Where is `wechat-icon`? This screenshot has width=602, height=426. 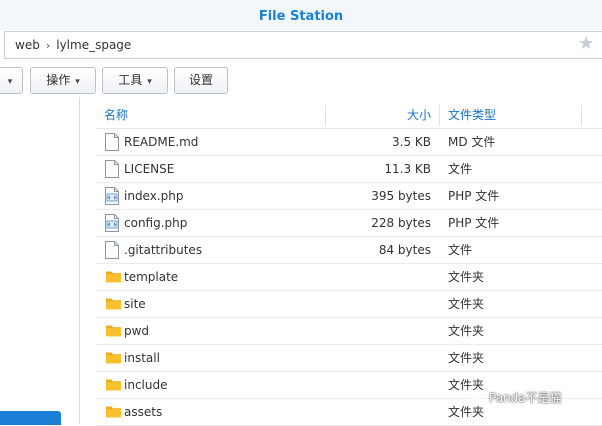 wechat-icon is located at coordinates (477, 399).